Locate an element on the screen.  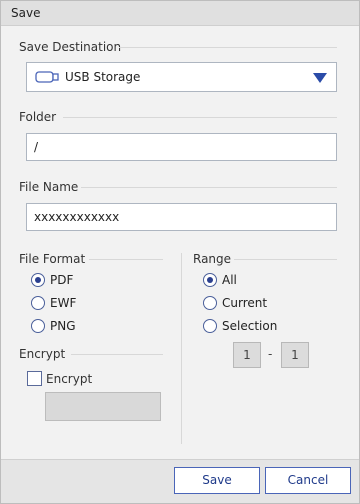
range-option-label: Current is located at coordinates (245, 303).